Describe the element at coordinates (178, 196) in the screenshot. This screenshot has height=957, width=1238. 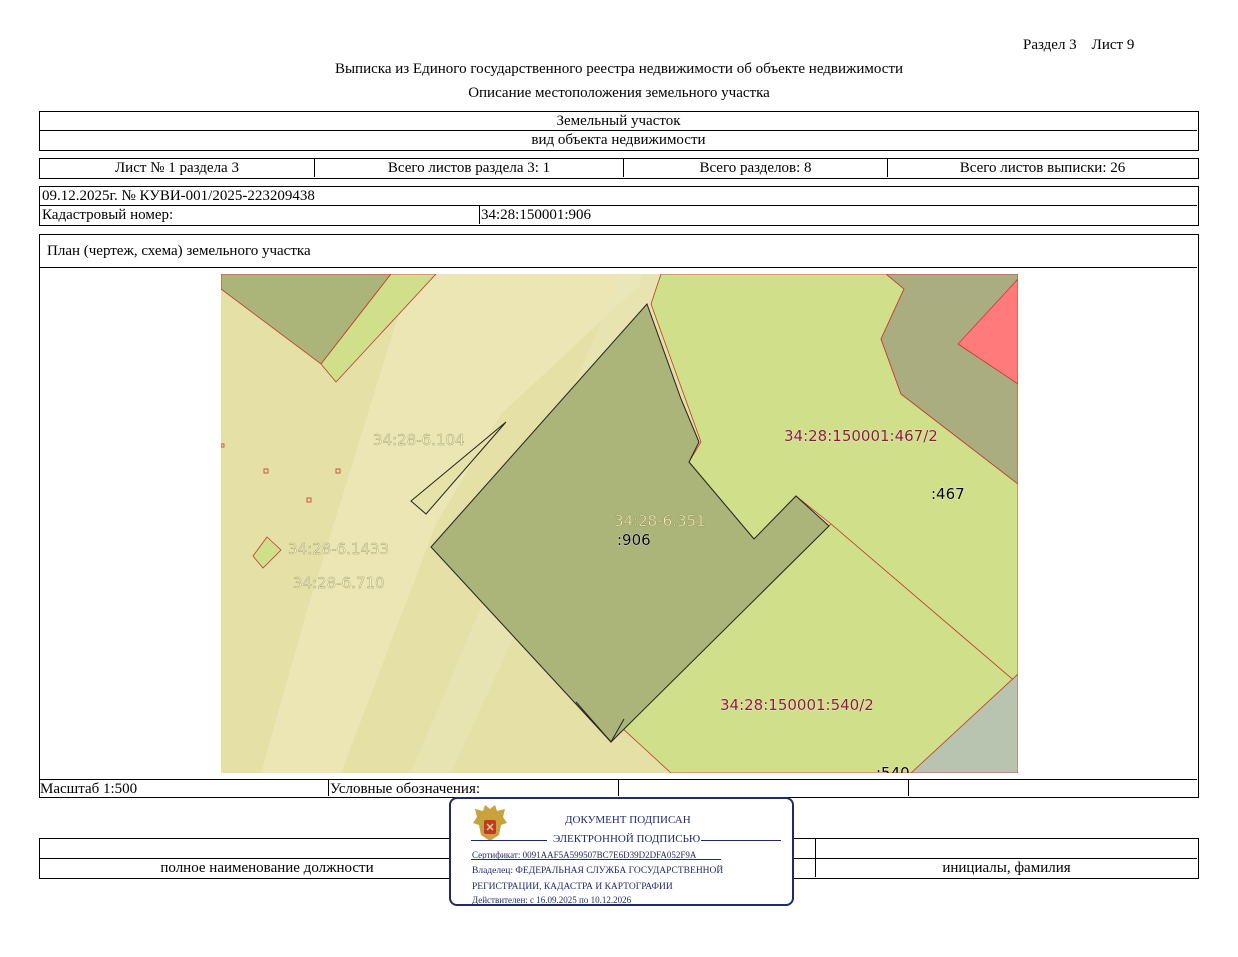
I see `record-date-number: 09.12.2025г. № КУВИ-001/2025-223209438` at that location.